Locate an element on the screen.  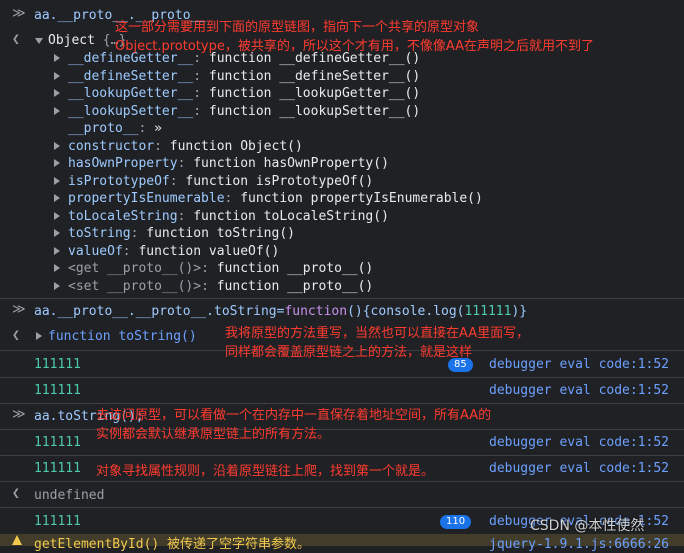
property-value: function hasOwnProperty() is located at coordinates (291, 163).